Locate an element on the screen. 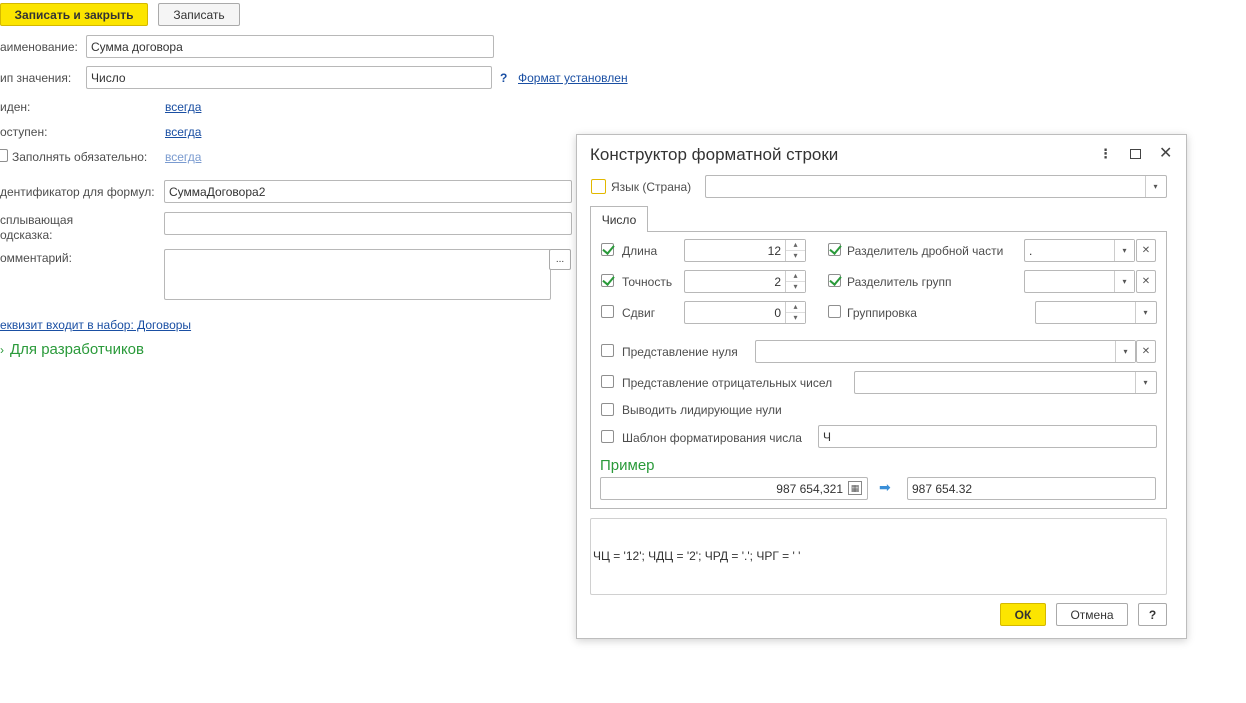 The image size is (1246, 703). negative-dropdown-icon: ▾ is located at coordinates (1145, 382).